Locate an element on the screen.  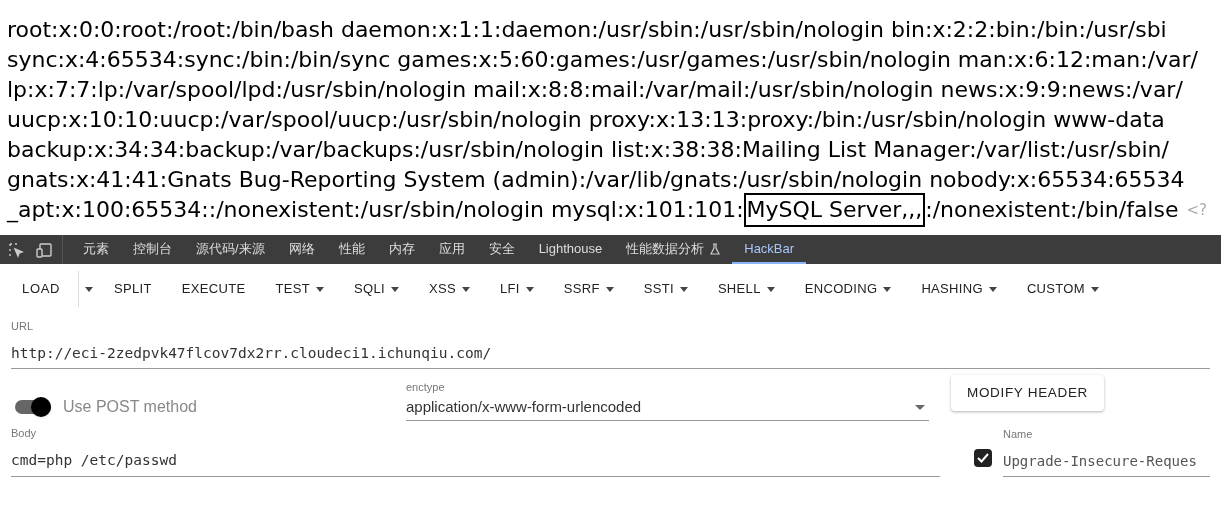
header-name-field: Name Upgrade-Insecure-Reques is located at coordinates (1106, 451).